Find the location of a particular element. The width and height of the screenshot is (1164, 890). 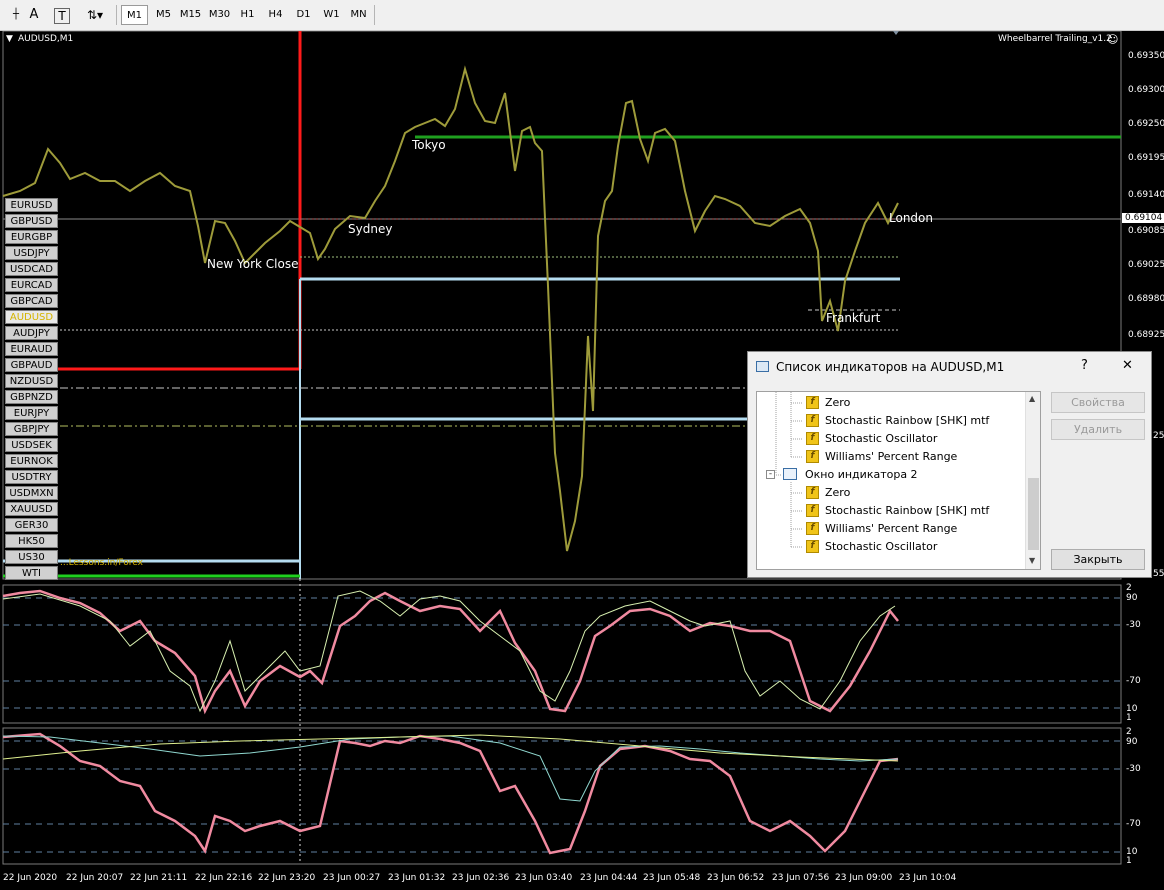

pair-button-nzdusd: NZDUSD is located at coordinates (31, 381).